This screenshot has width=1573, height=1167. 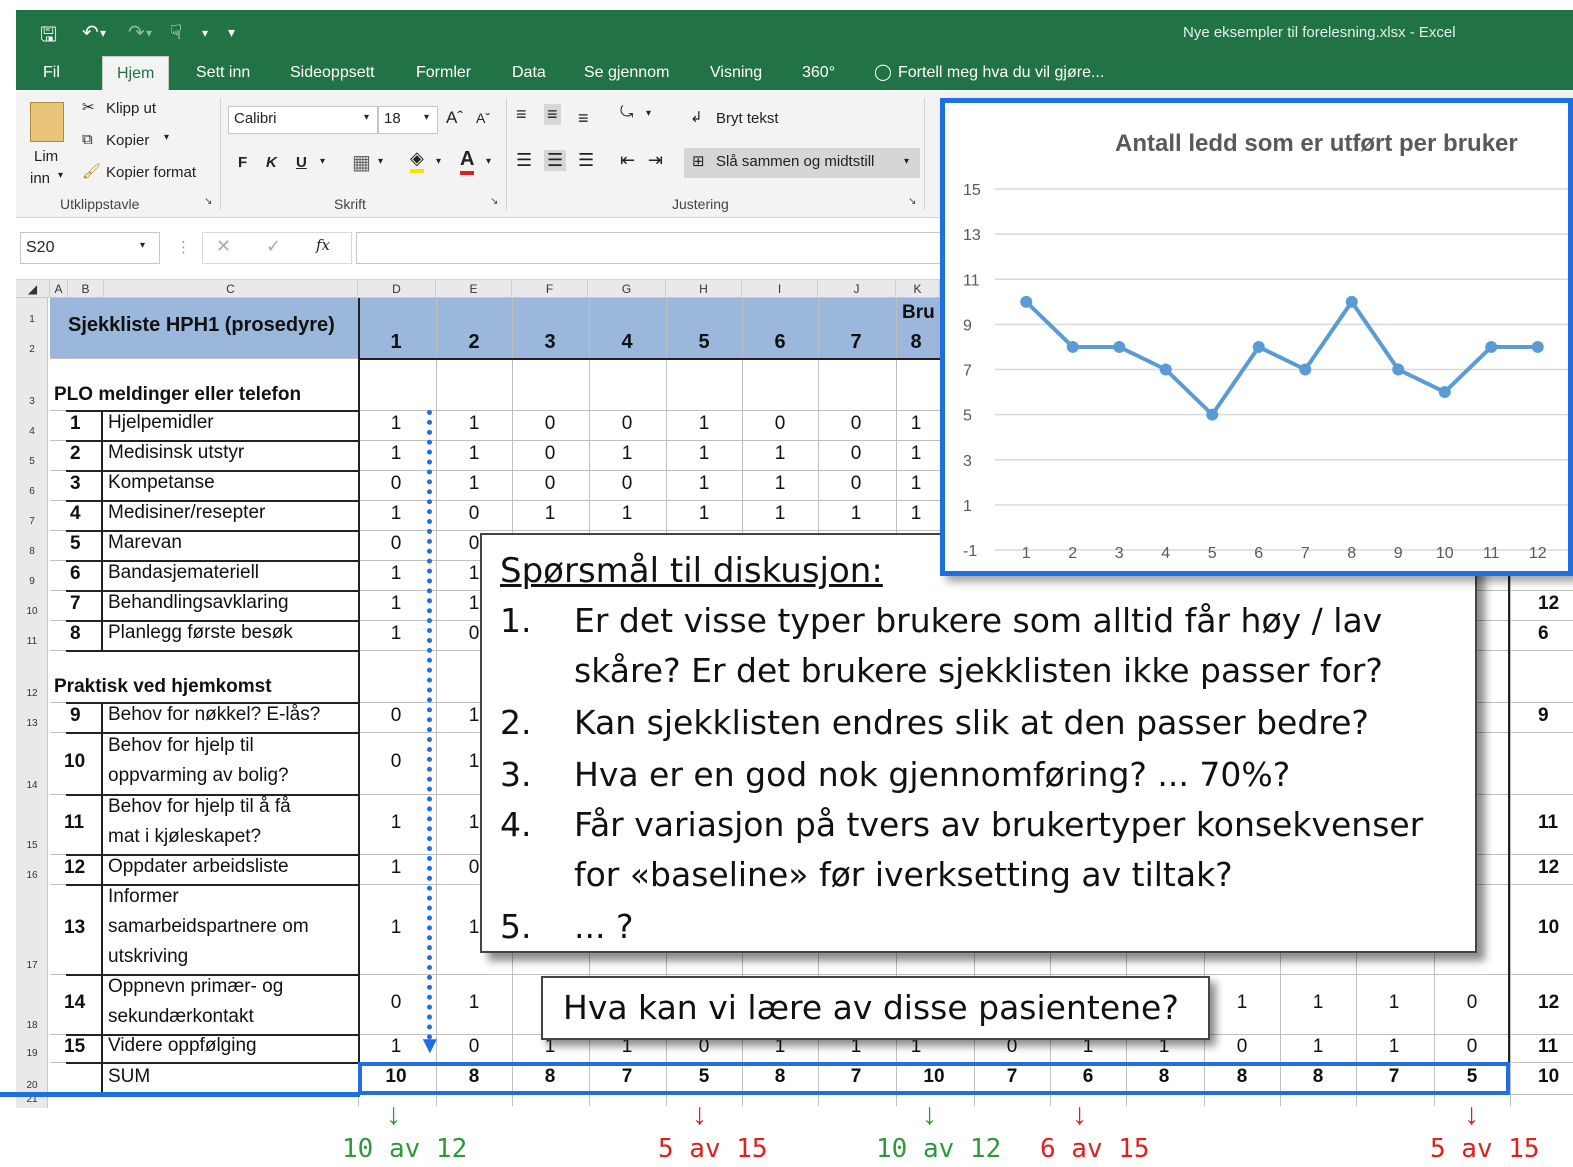 I want to click on col-header-d: D, so click(x=397, y=289).